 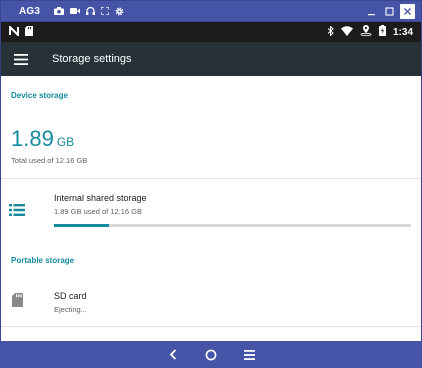 What do you see at coordinates (59, 11) in the screenshot?
I see `camera-icon` at bounding box center [59, 11].